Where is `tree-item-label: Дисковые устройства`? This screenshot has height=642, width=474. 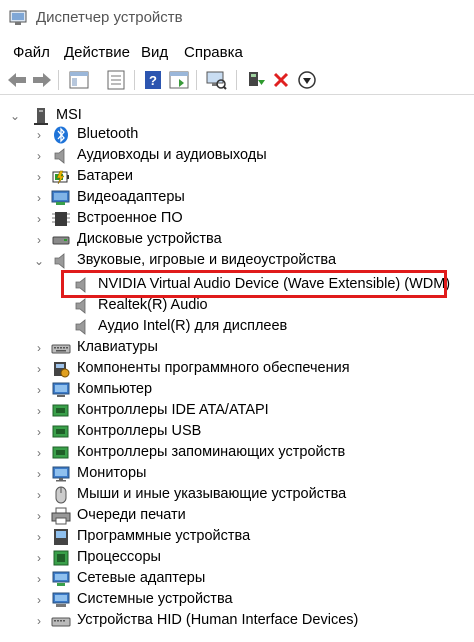
tree-item-label: Дисковые устройства is located at coordinates (149, 239).